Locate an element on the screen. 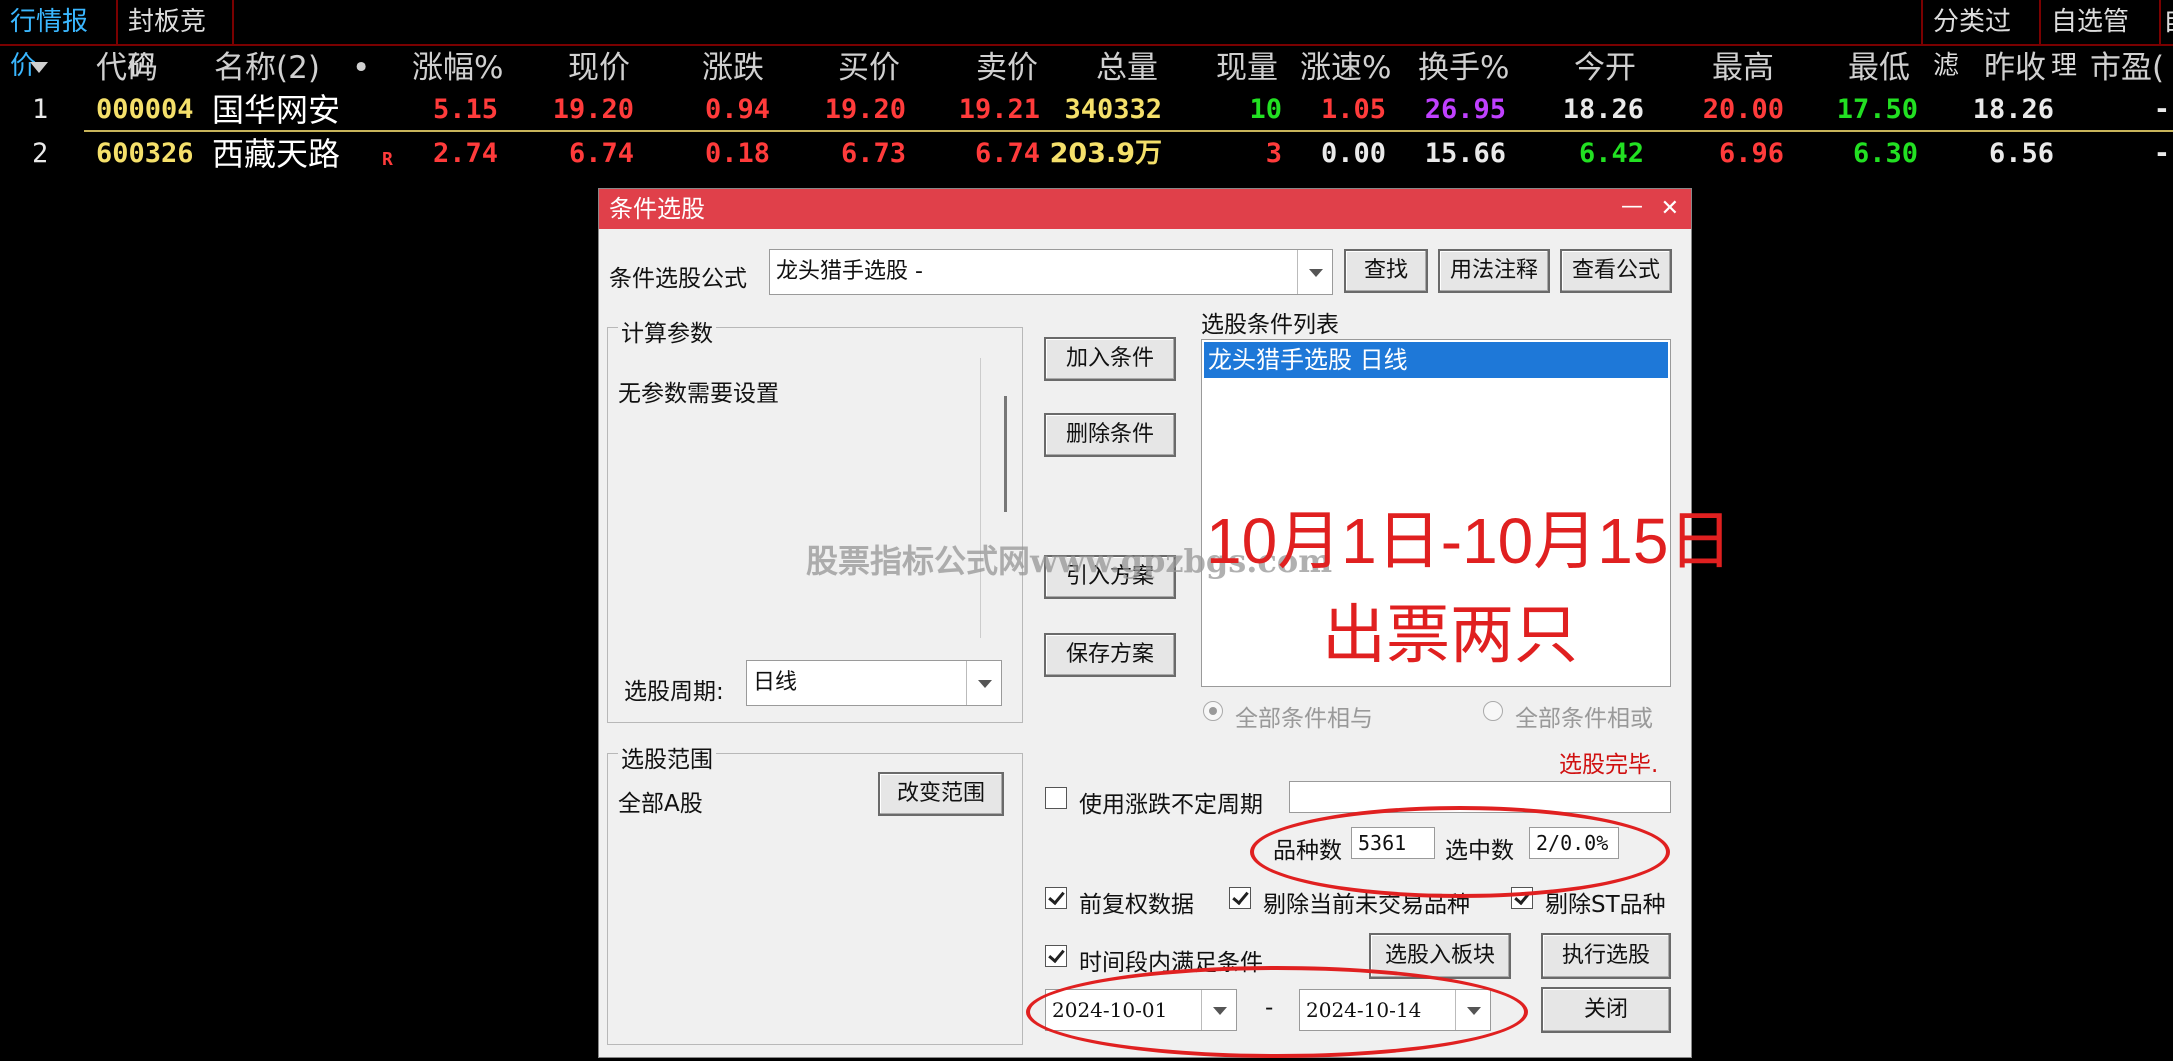 This screenshot has width=2173, height=1061. radio-all-or-label: 全部条件相或 is located at coordinates (1584, 719).